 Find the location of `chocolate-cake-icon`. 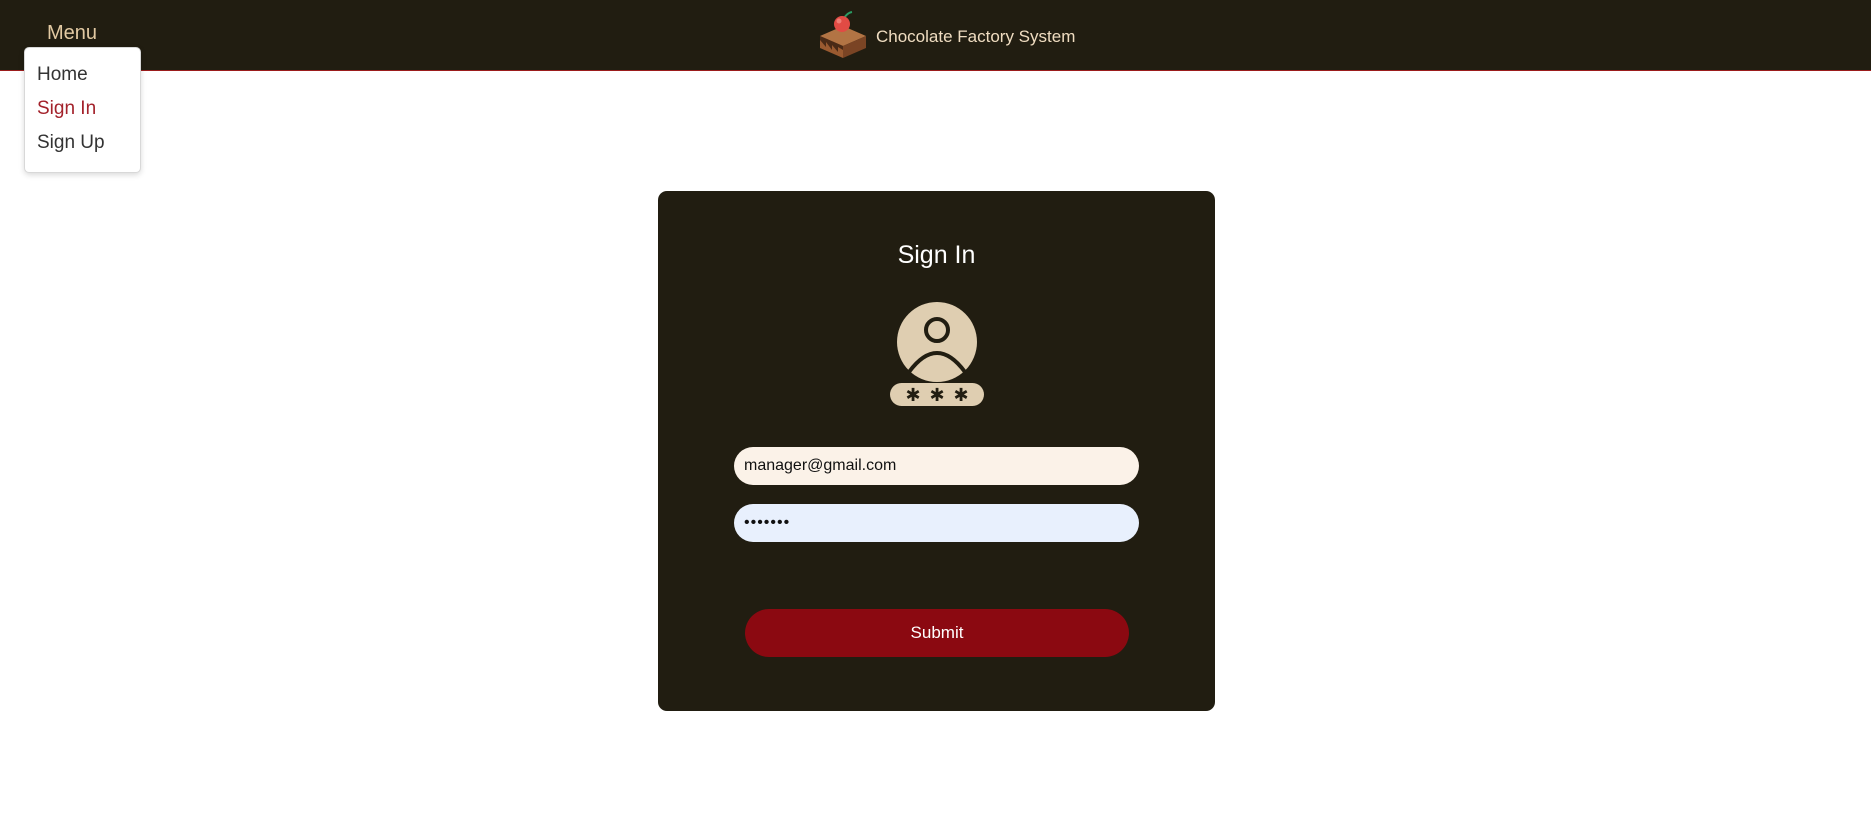

chocolate-cake-icon is located at coordinates (843, 34).